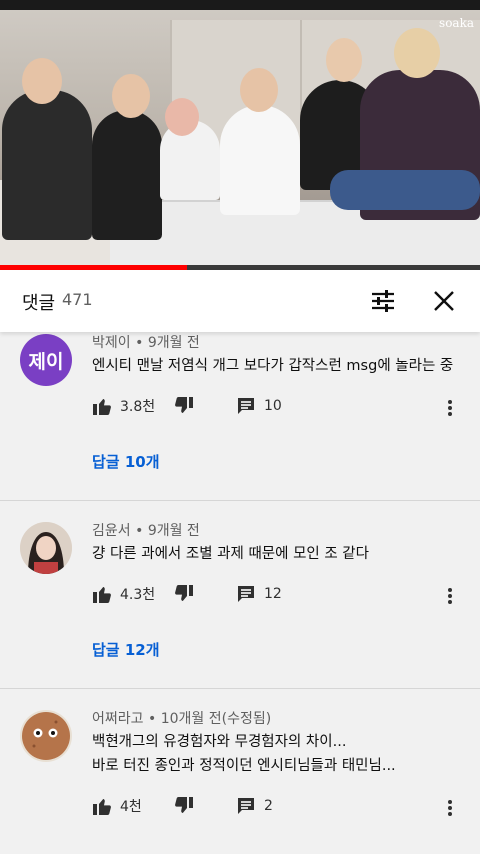 The width and height of the screenshot is (480, 854). What do you see at coordinates (259, 594) in the screenshot?
I see `reply-button: 12` at bounding box center [259, 594].